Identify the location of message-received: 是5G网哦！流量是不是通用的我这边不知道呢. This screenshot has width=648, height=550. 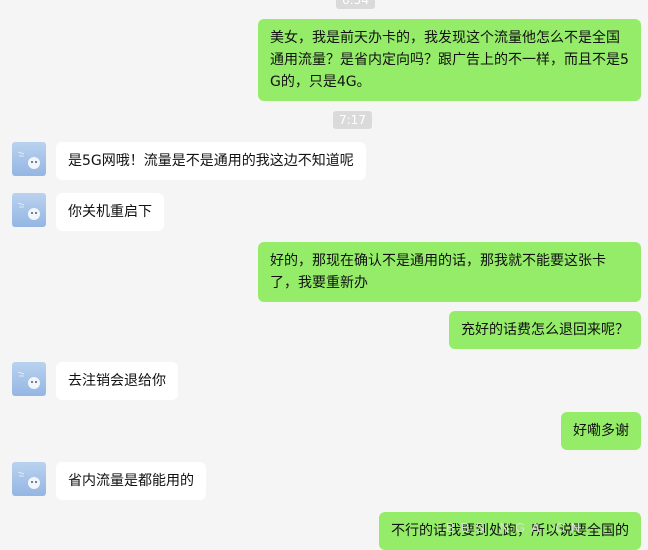
(211, 161).